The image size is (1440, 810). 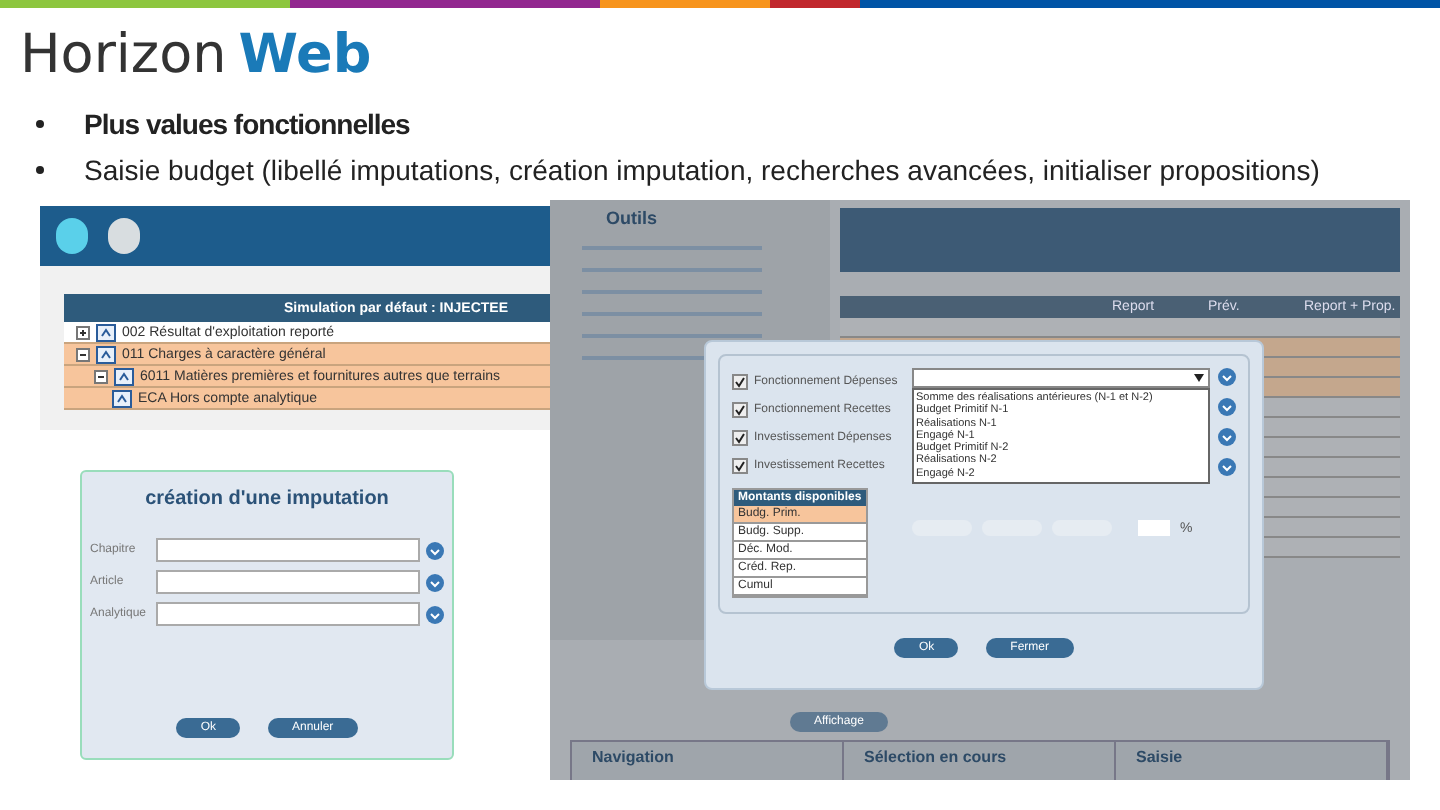 I want to click on panel-title: Navigation, so click(x=708, y=761).